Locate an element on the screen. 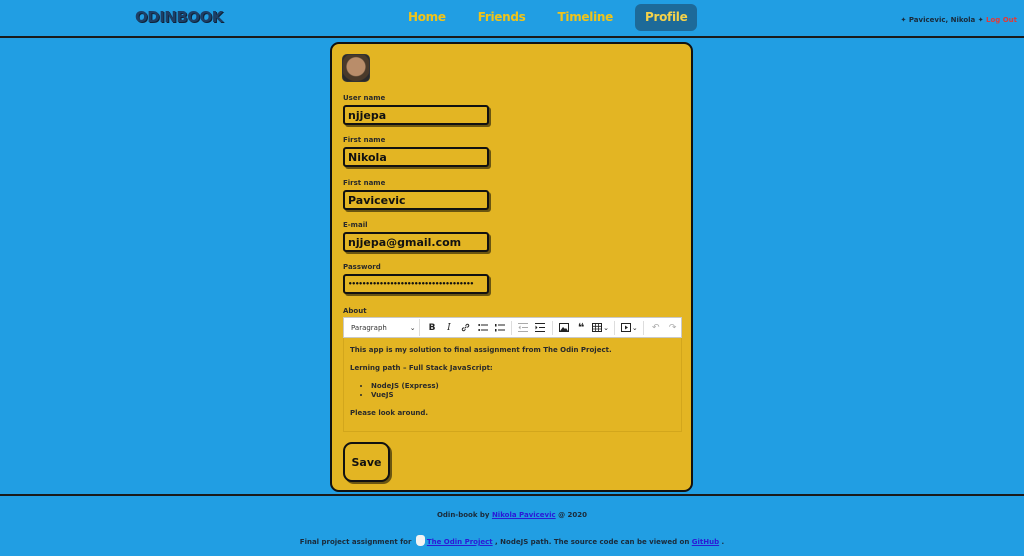  odin-project-icon is located at coordinates (420, 540).